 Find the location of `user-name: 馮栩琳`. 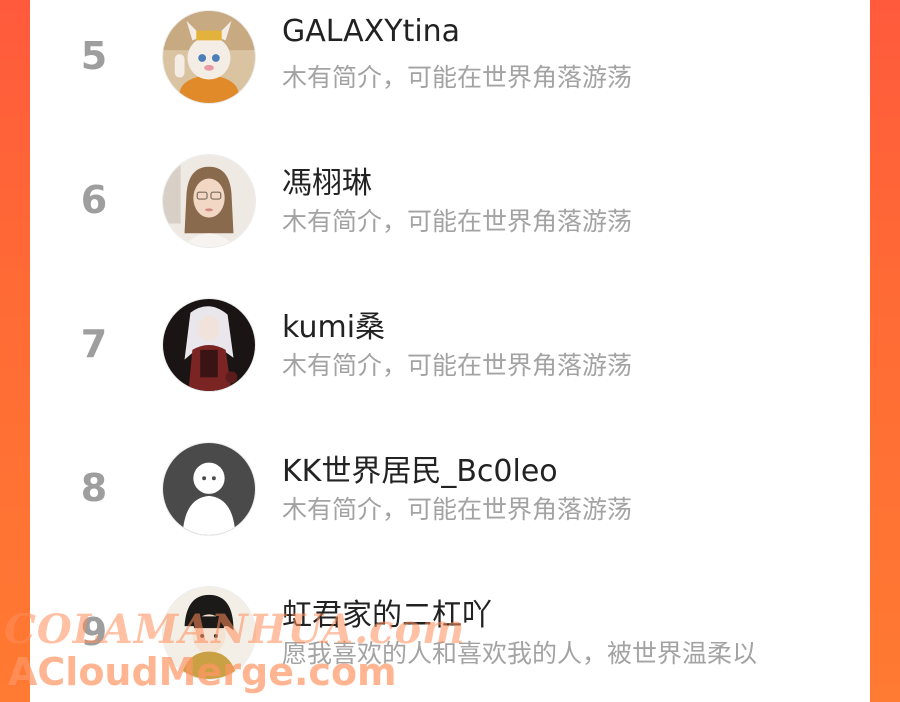

user-name: 馮栩琳 is located at coordinates (327, 180).